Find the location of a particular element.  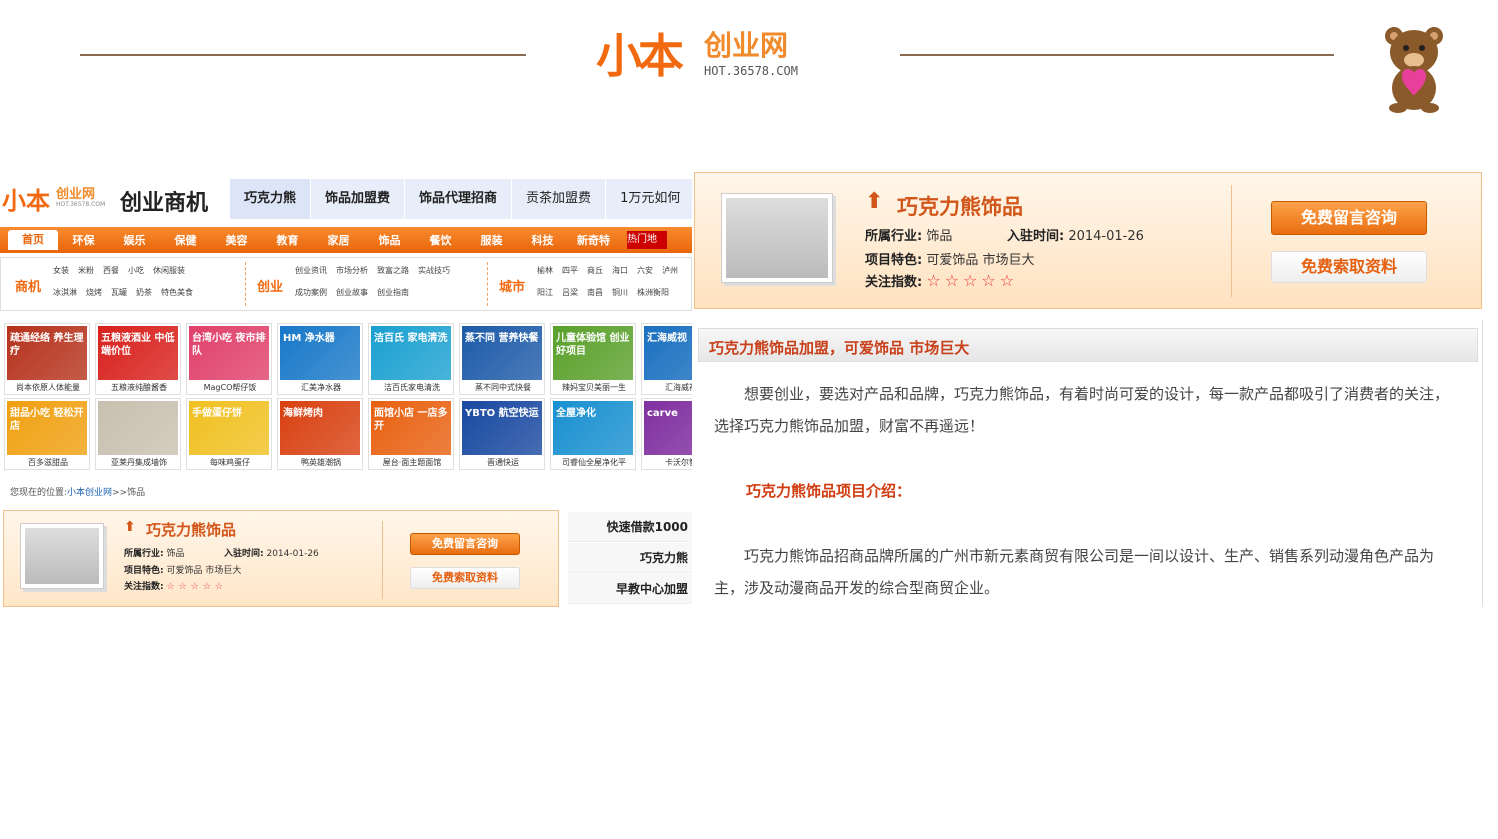

ad-caption: 晋通快运 is located at coordinates (503, 462).